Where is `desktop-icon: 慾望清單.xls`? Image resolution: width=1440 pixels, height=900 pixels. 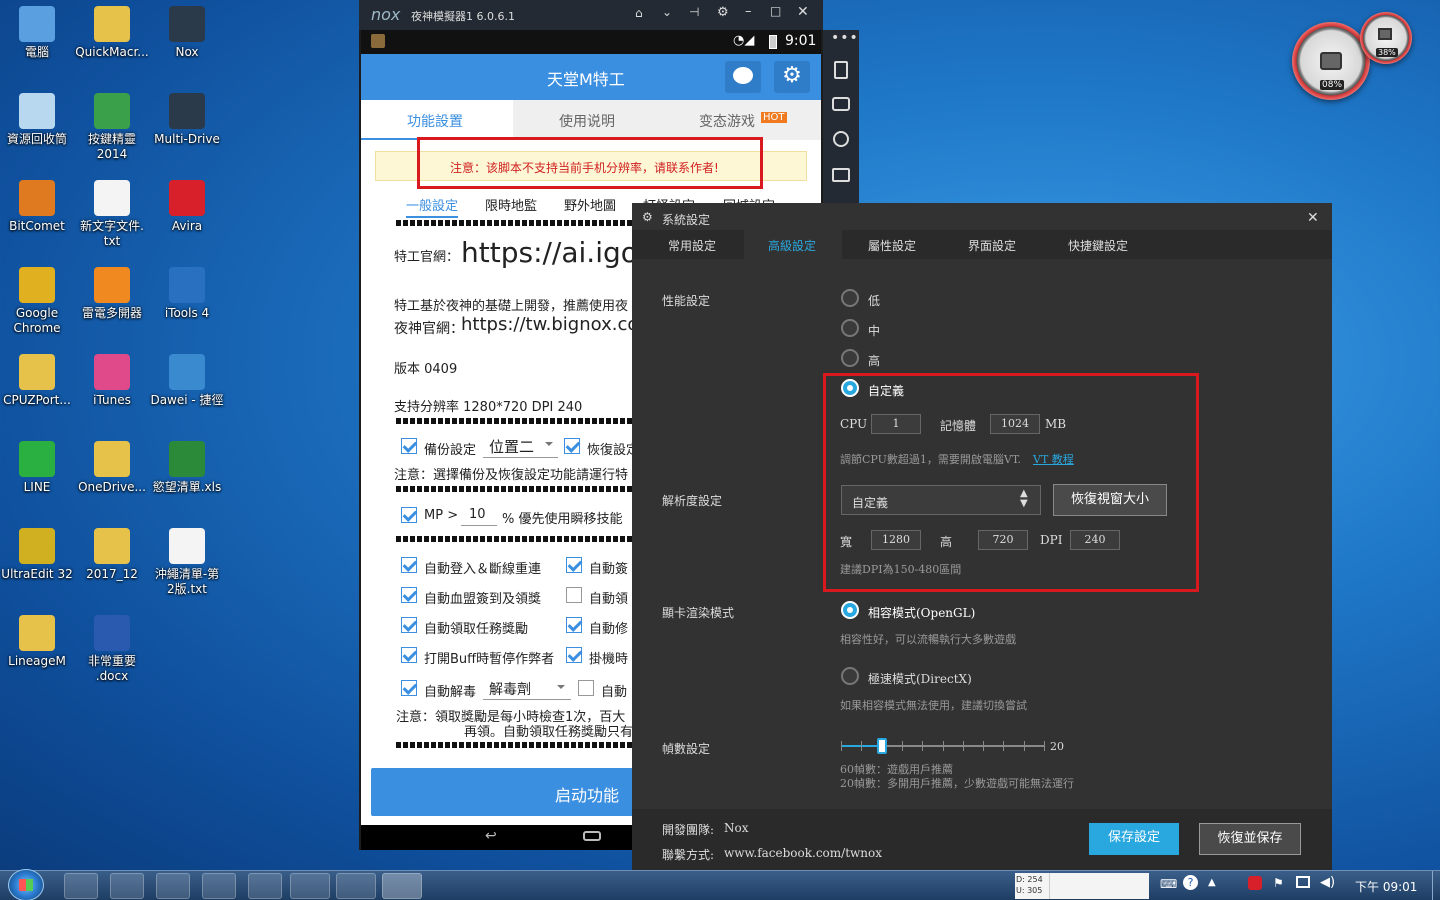 desktop-icon: 慾望清單.xls is located at coordinates (187, 468).